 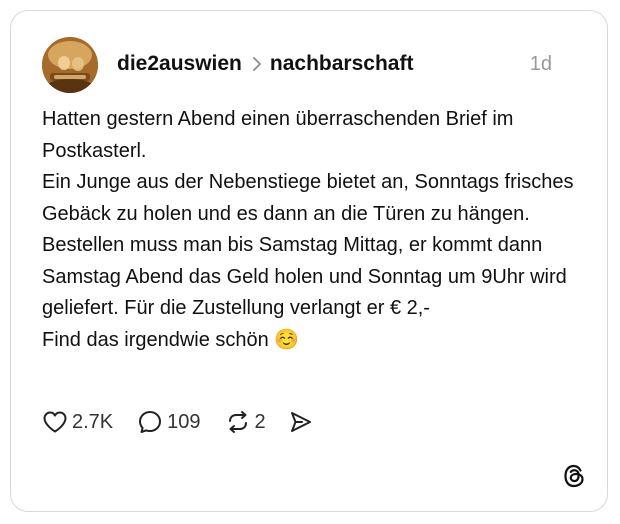 What do you see at coordinates (179, 64) in the screenshot?
I see `author-name: die2auswien` at bounding box center [179, 64].